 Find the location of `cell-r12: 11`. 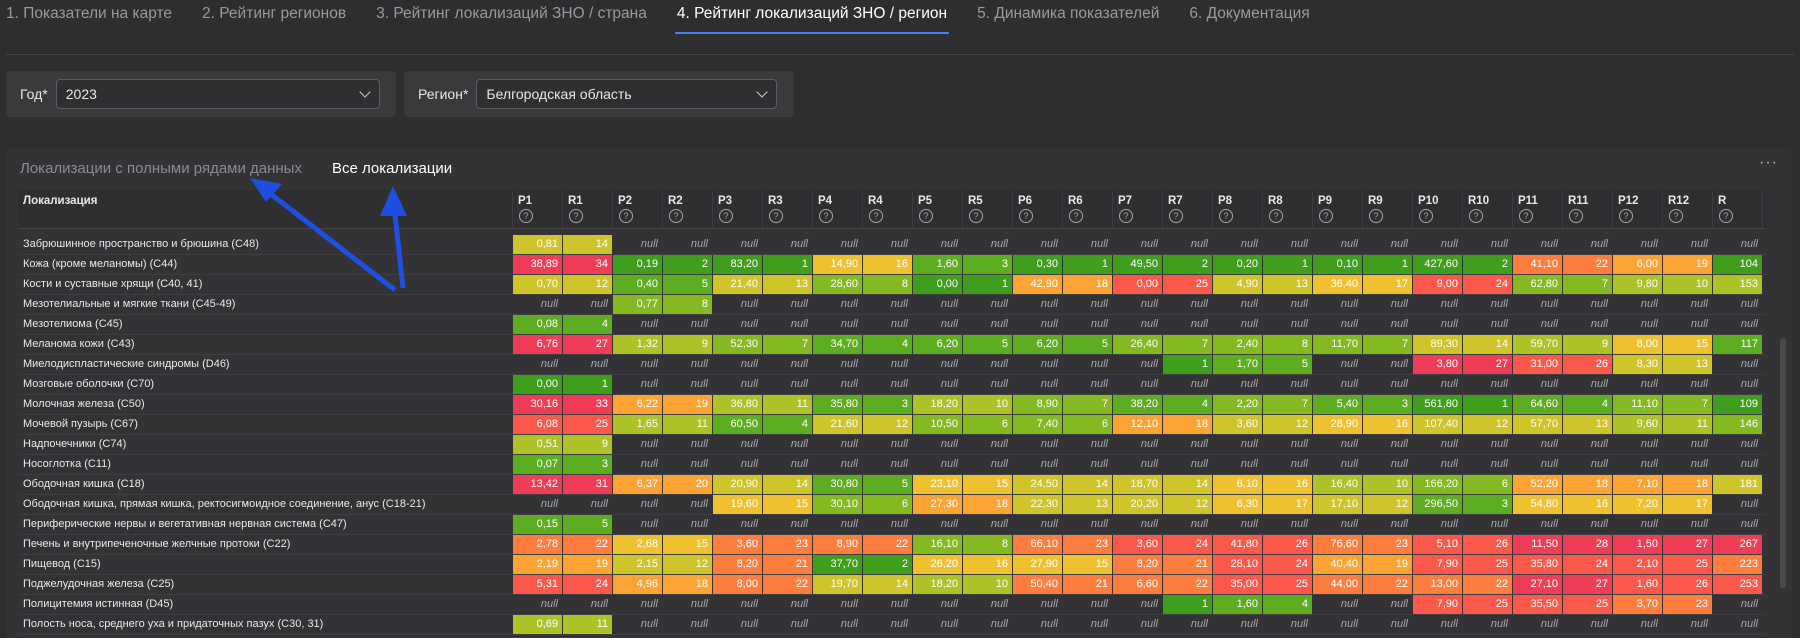

cell-r12: 11 is located at coordinates (1688, 424).